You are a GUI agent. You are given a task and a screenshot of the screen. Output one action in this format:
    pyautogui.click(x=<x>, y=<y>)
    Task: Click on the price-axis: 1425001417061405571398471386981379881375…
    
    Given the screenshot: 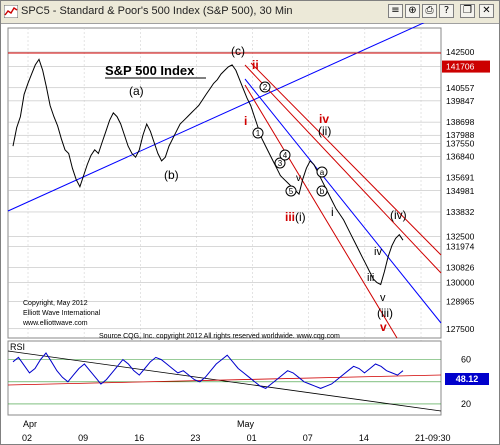 What is the action you would take?
    pyautogui.click(x=466, y=190)
    